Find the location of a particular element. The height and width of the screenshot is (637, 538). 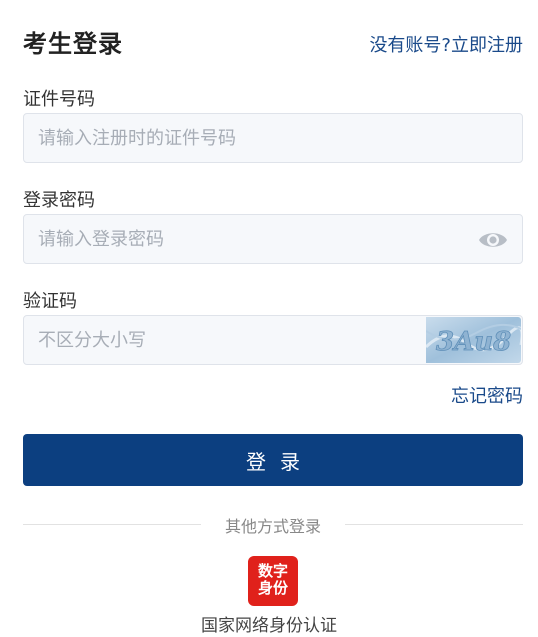

badge-line-2: 身份 is located at coordinates (272, 588).